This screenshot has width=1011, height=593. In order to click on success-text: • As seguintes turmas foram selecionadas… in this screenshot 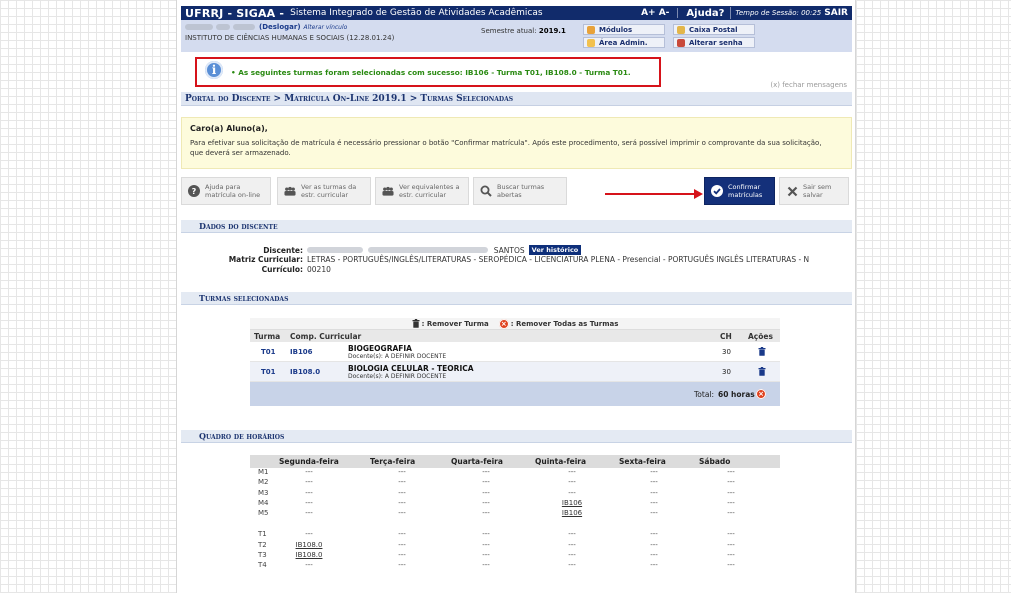, I will do `click(431, 72)`.